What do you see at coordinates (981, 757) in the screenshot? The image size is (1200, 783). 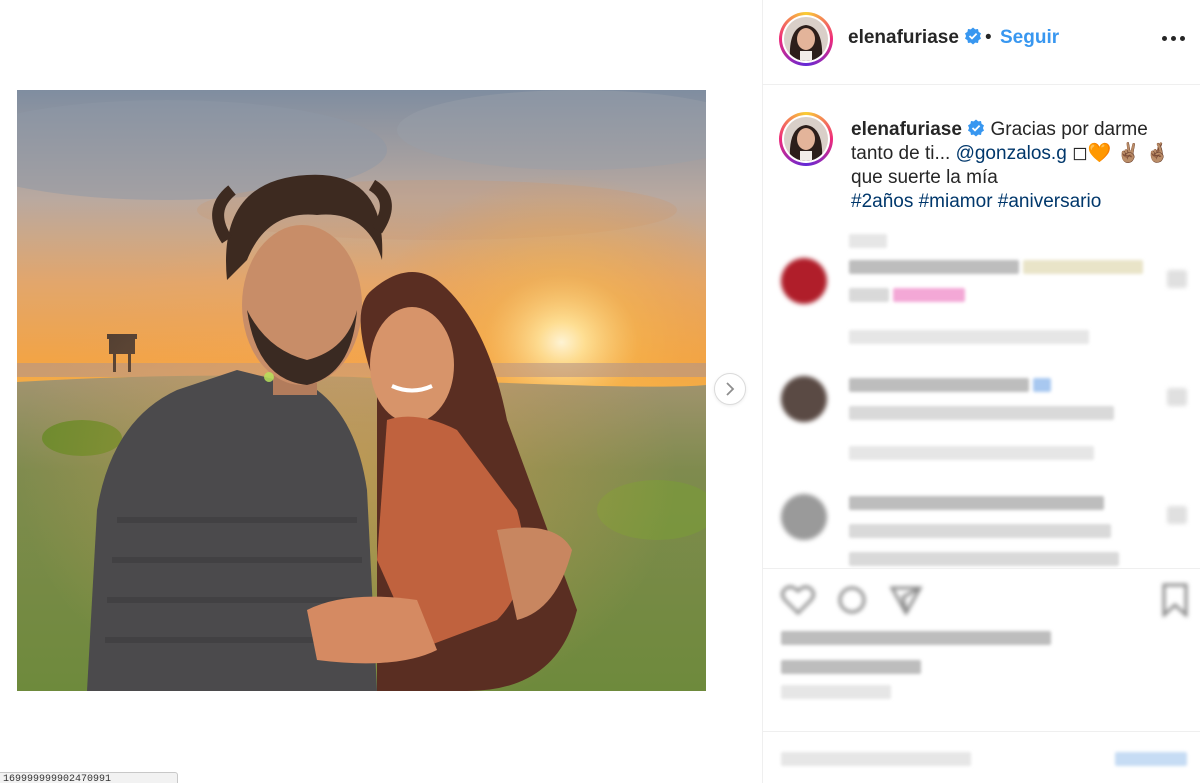 I see `add-comment-bar` at bounding box center [981, 757].